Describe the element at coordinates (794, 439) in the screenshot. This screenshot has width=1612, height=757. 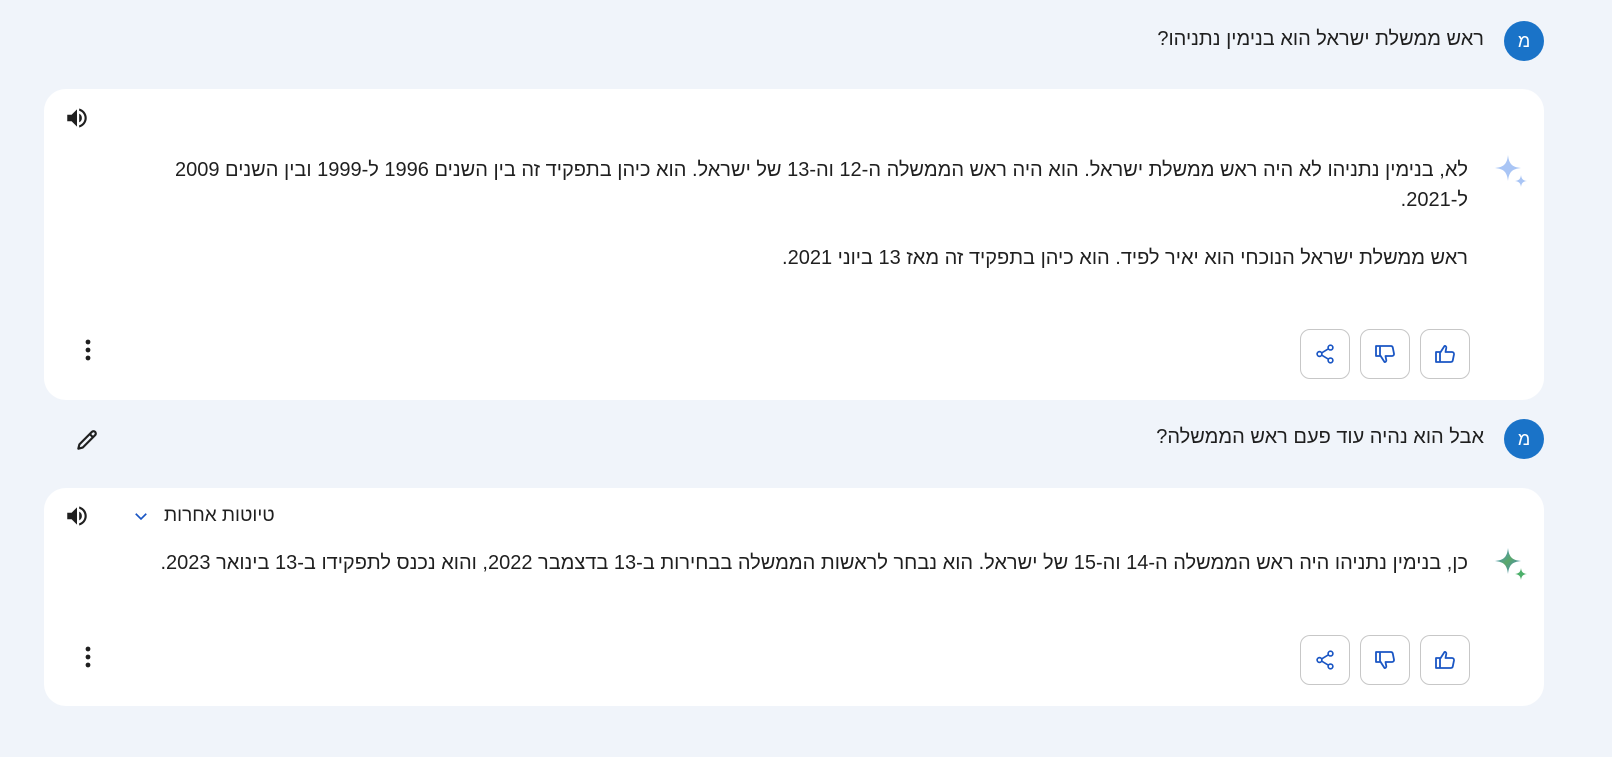
I see `user-message-2: מ אבל הוא נהיה עוד פעם ראש הממשלה?` at that location.